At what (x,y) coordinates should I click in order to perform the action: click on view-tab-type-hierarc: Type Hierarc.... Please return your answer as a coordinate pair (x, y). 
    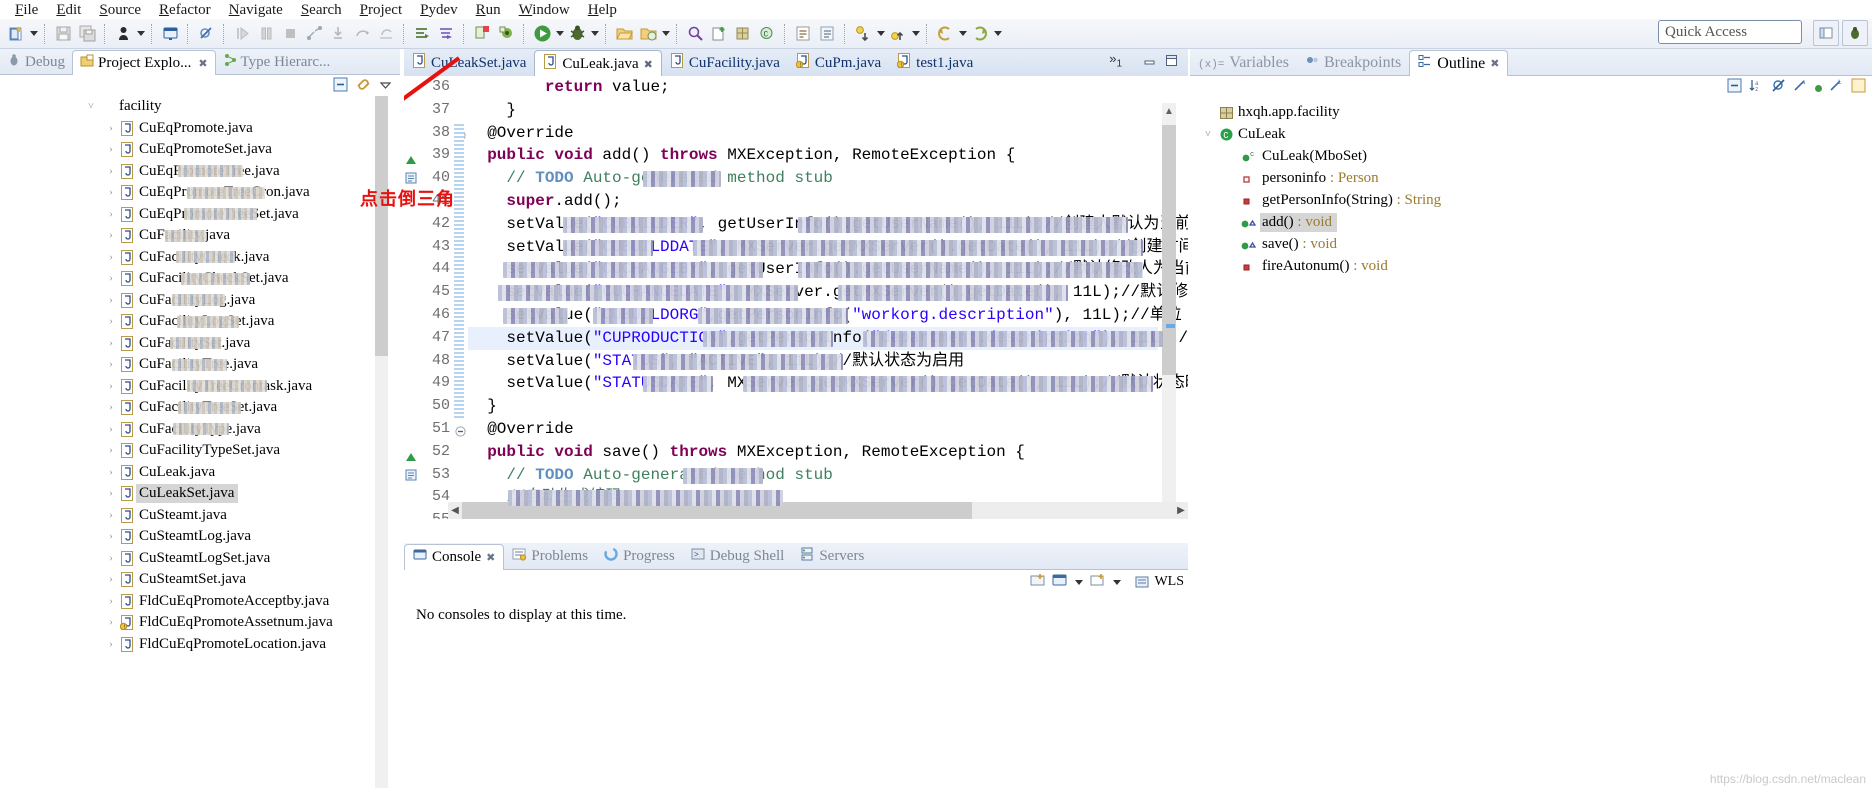
    Looking at the image, I should click on (277, 62).